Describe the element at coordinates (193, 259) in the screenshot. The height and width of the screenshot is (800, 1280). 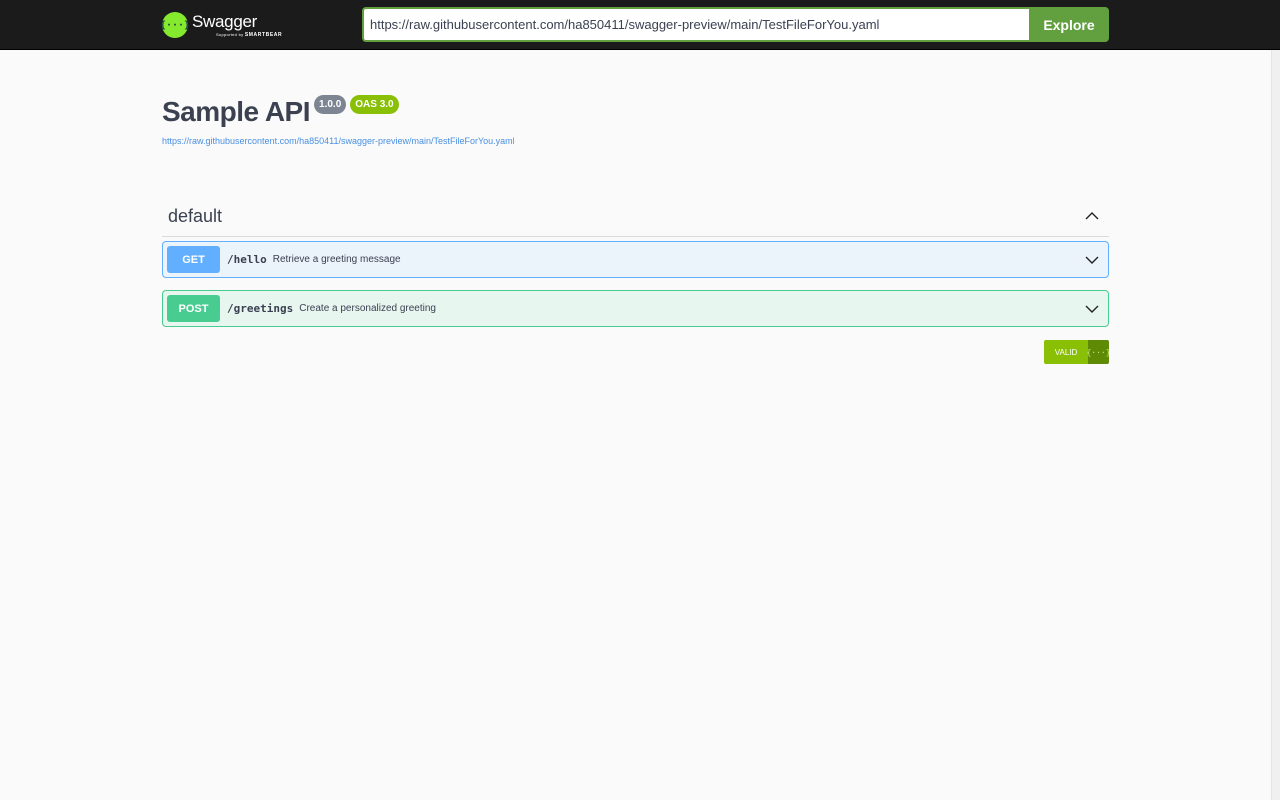
I see `method-badge: GET` at that location.